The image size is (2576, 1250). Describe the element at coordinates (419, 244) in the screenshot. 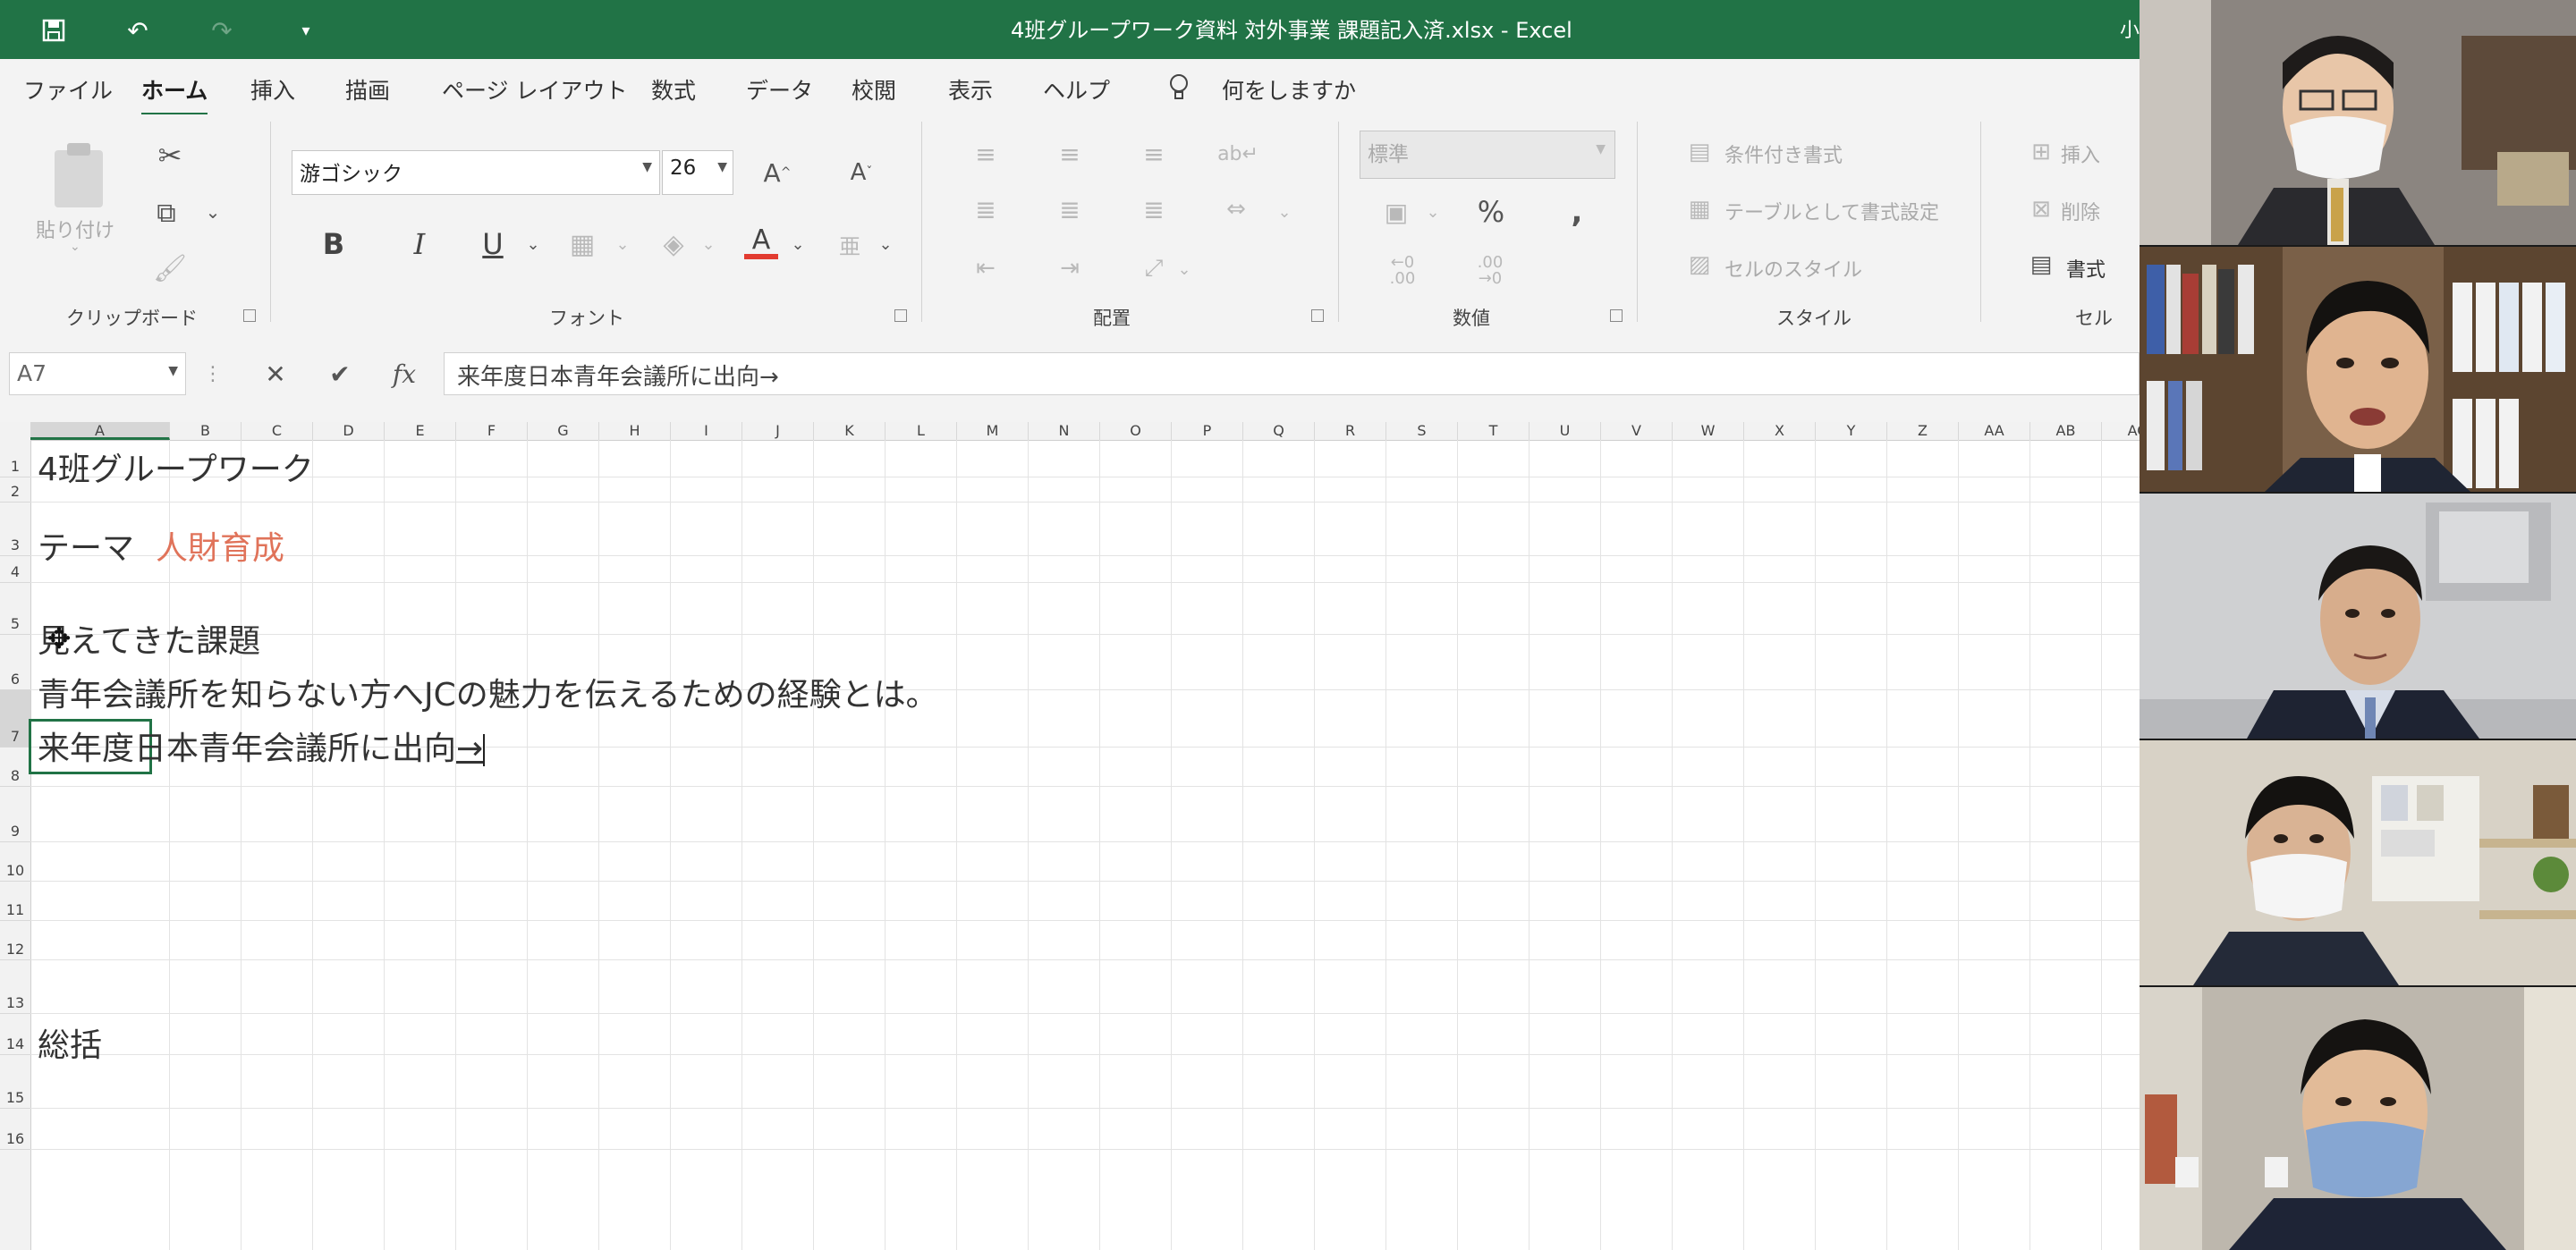

I see `italic-icon: I` at that location.